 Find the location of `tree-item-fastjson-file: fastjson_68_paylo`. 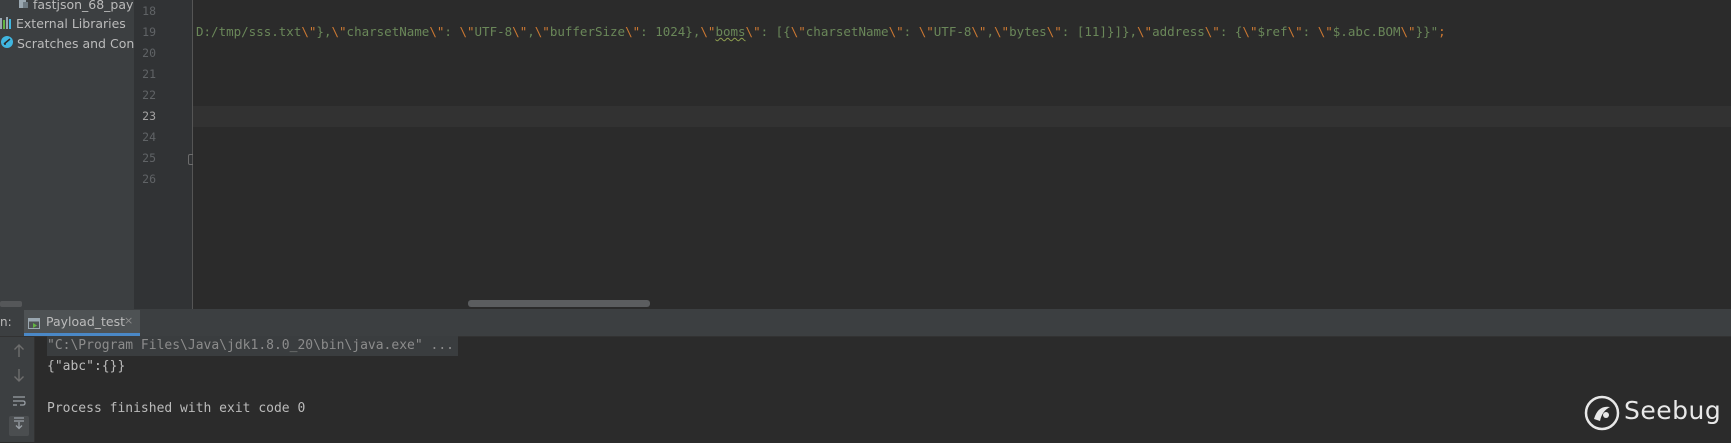

tree-item-fastjson-file: fastjson_68_paylo is located at coordinates (76, 7).